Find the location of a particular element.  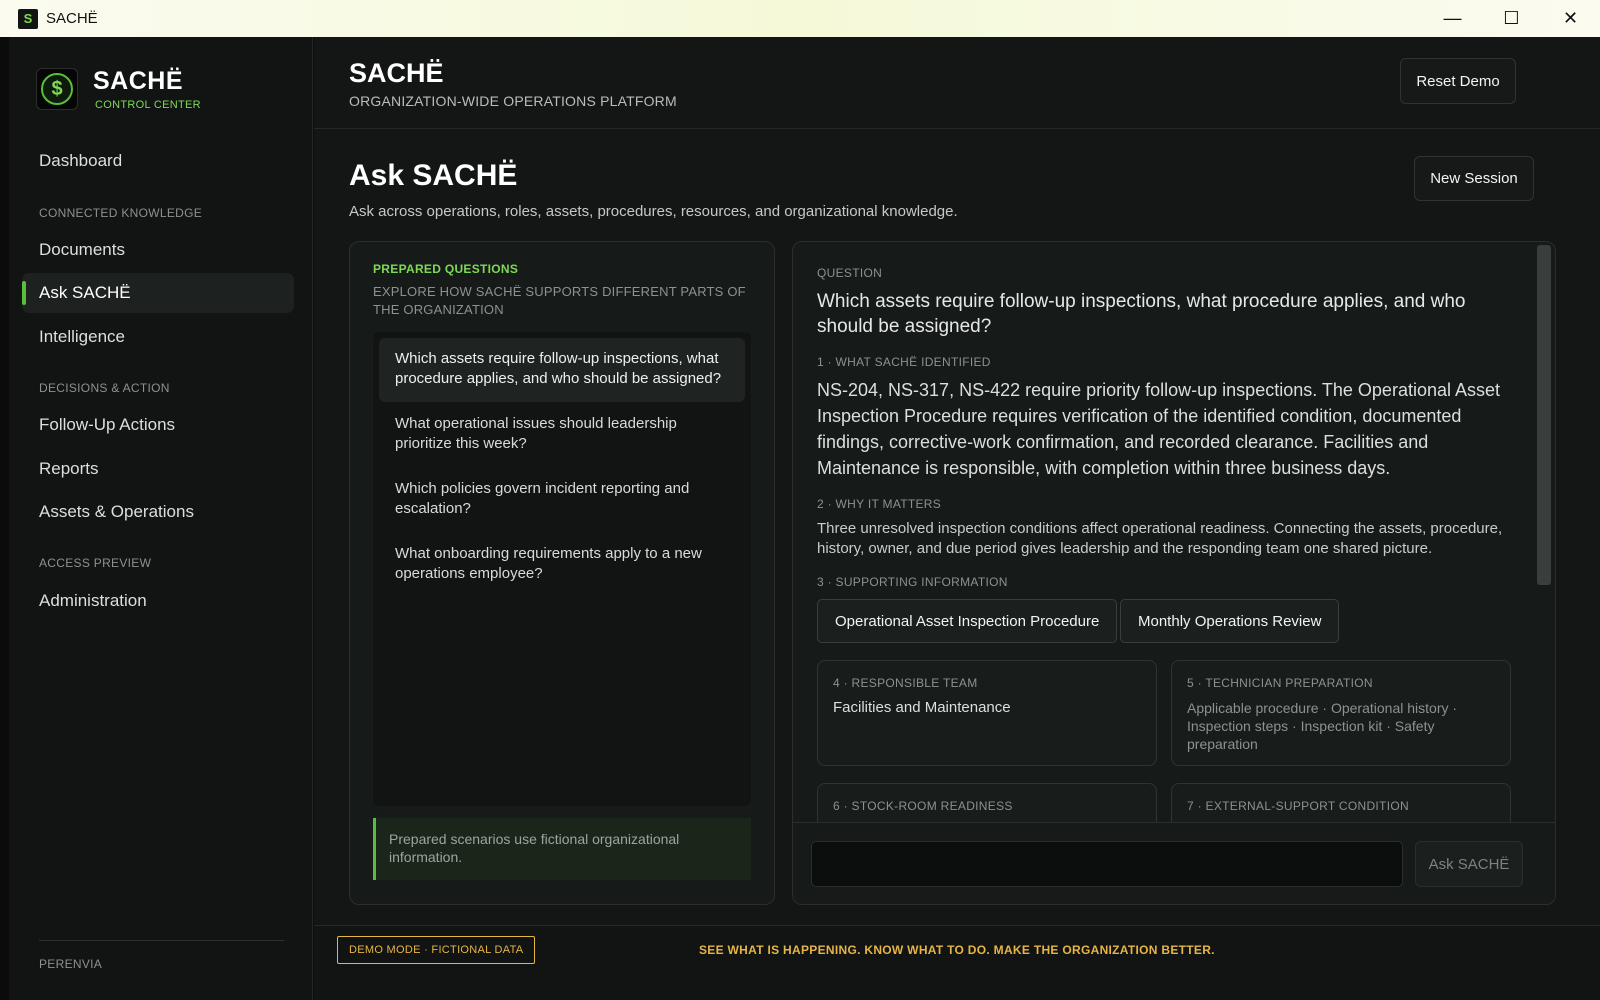

nav-section-decisions: DECISIONS & ACTION is located at coordinates (104, 388).